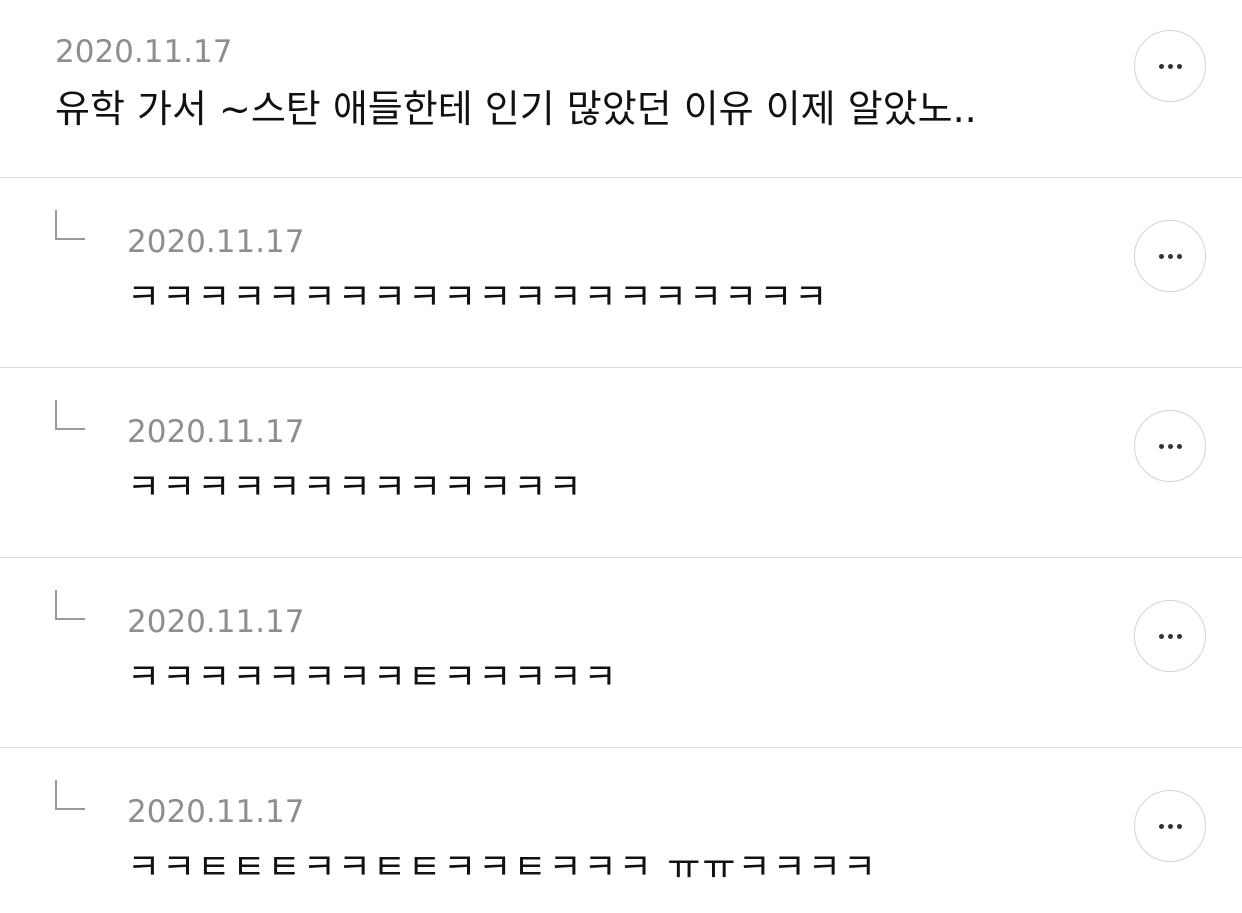 This screenshot has width=1242, height=913. I want to click on reply-text: ㅋㅋㅌㅌㅌㅋㅋㅌㅌㅋㅋㅌㅋㅋㅋ ㅠㅠㅋㅋㅋㅋ, so click(502, 867).